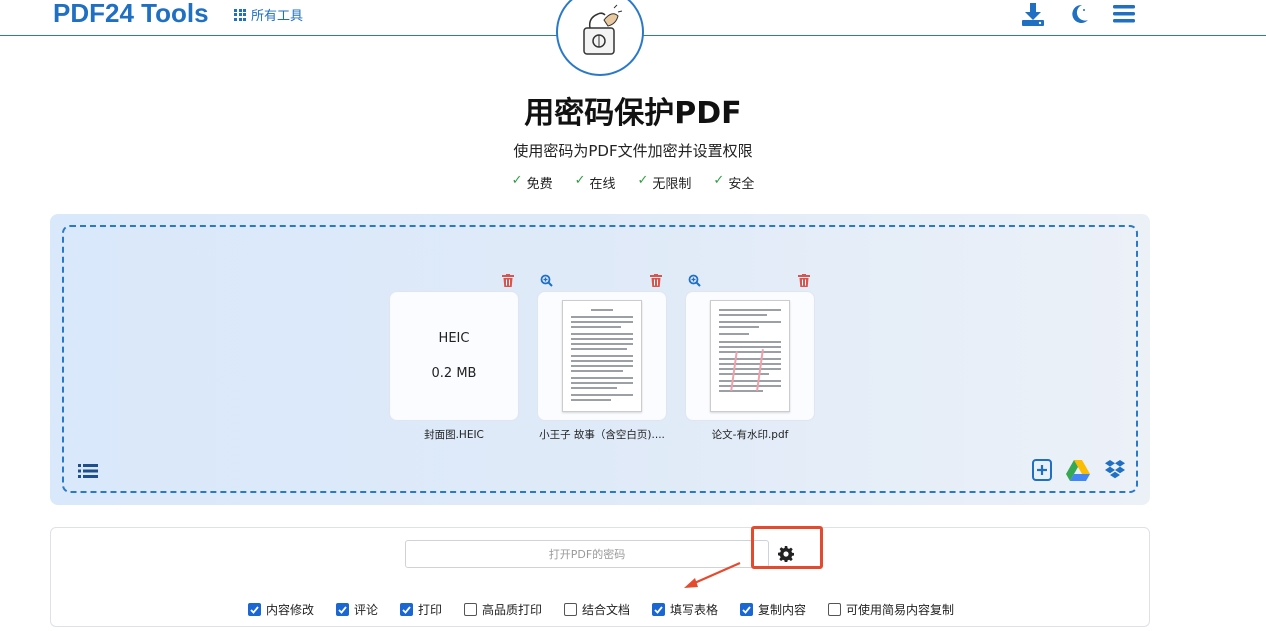  Describe the element at coordinates (787, 547) in the screenshot. I see `highlight-annotation-box` at that location.